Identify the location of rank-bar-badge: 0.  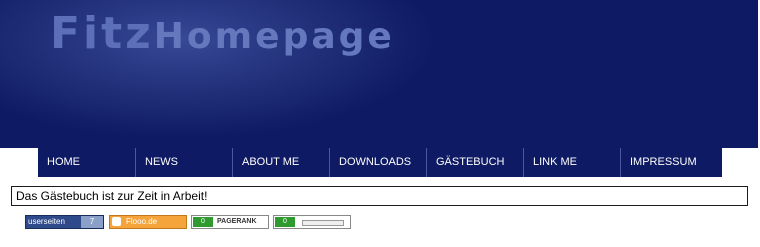
(312, 222).